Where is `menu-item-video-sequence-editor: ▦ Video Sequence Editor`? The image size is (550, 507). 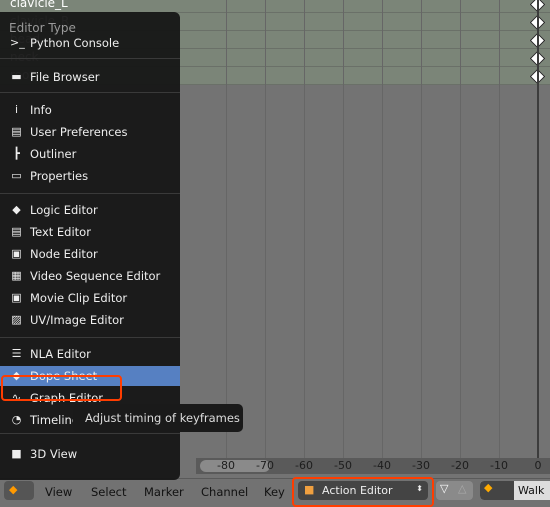 menu-item-video-sequence-editor: ▦ Video Sequence Editor is located at coordinates (90, 276).